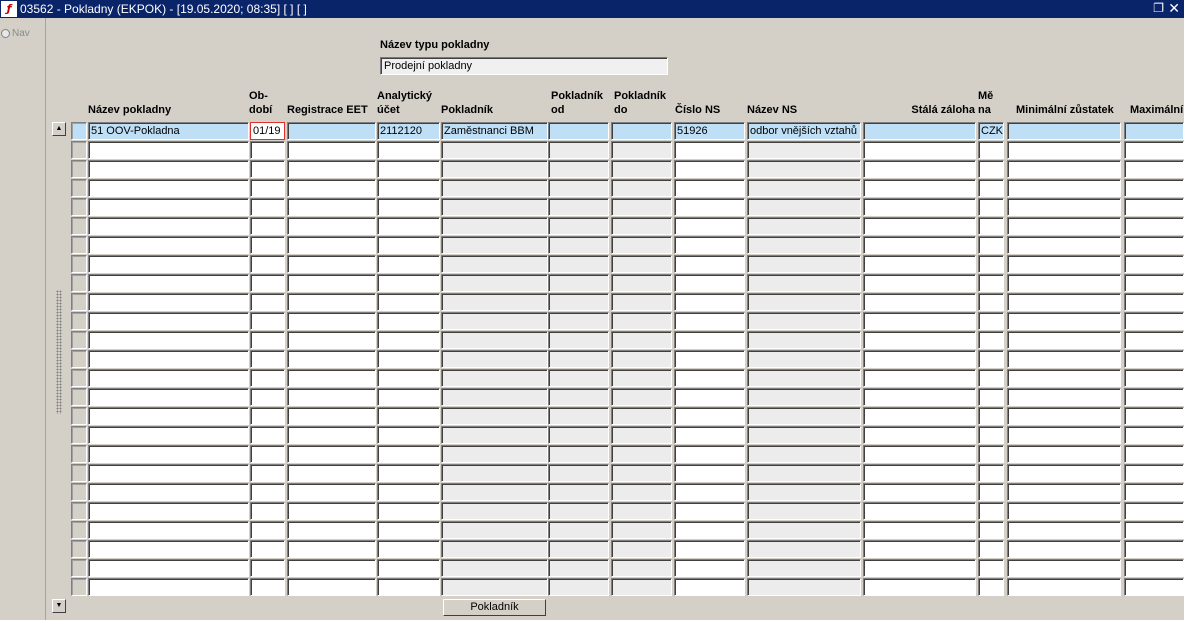 The width and height of the screenshot is (1184, 620). What do you see at coordinates (267, 131) in the screenshot?
I see `cell-obdobi: 01/19` at bounding box center [267, 131].